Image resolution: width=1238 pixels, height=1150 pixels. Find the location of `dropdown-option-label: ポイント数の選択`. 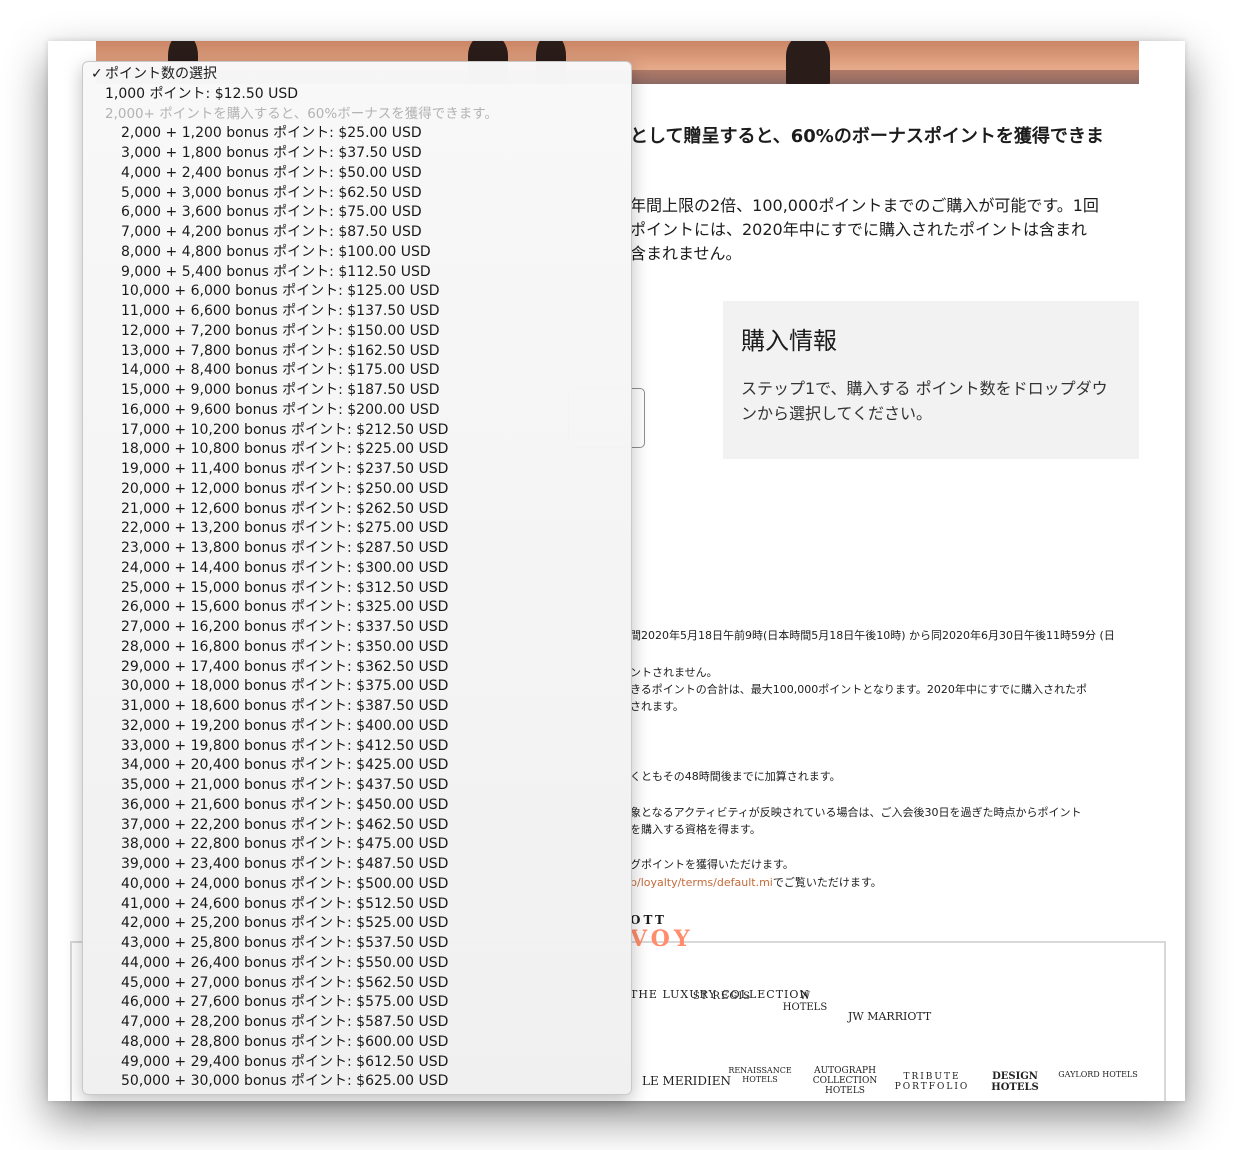

dropdown-option-label: ポイント数の選択 is located at coordinates (161, 74).